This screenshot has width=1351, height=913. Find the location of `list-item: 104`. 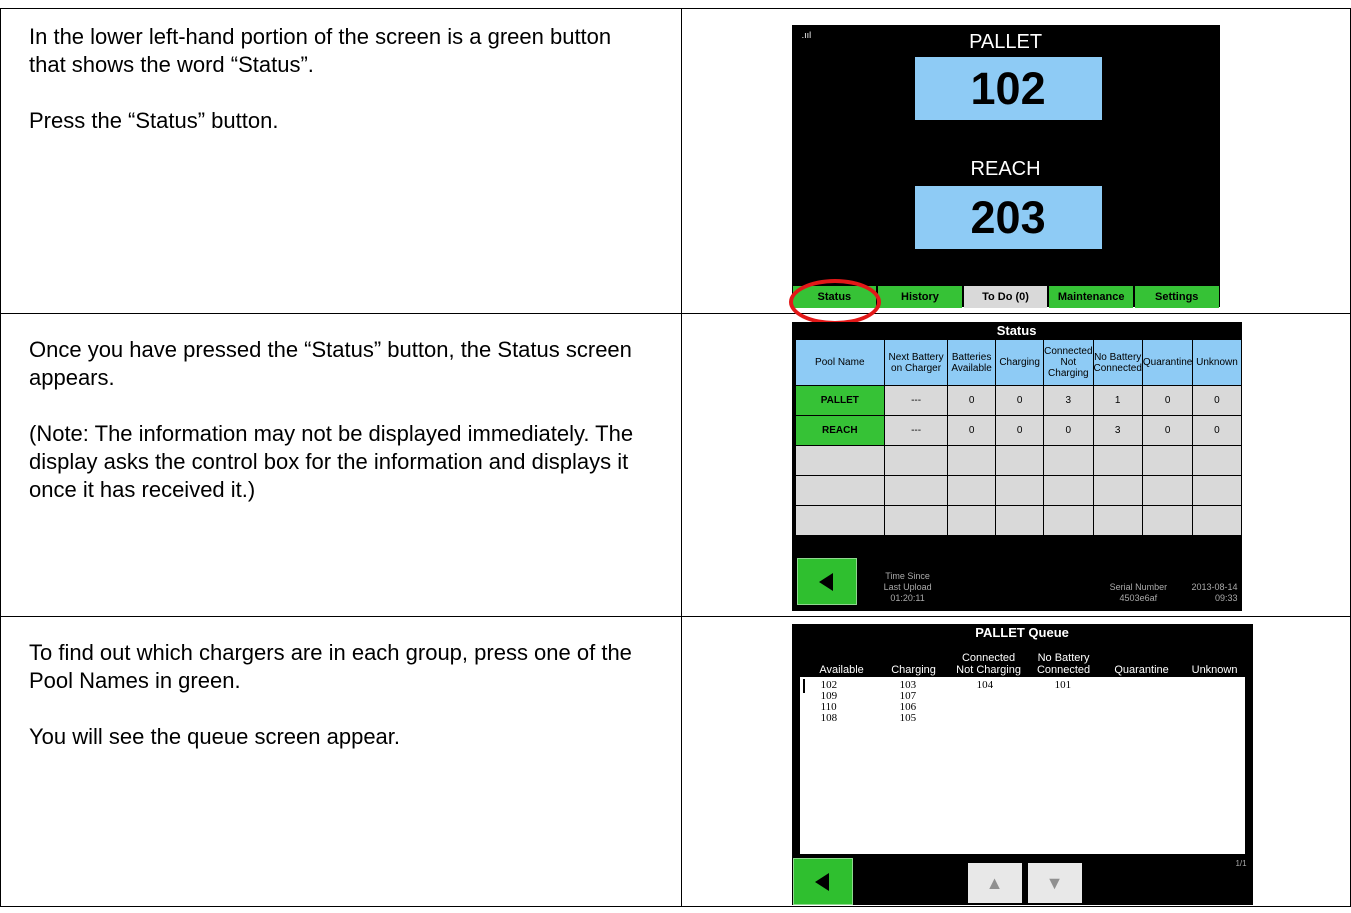

list-item: 104 is located at coordinates (985, 685).